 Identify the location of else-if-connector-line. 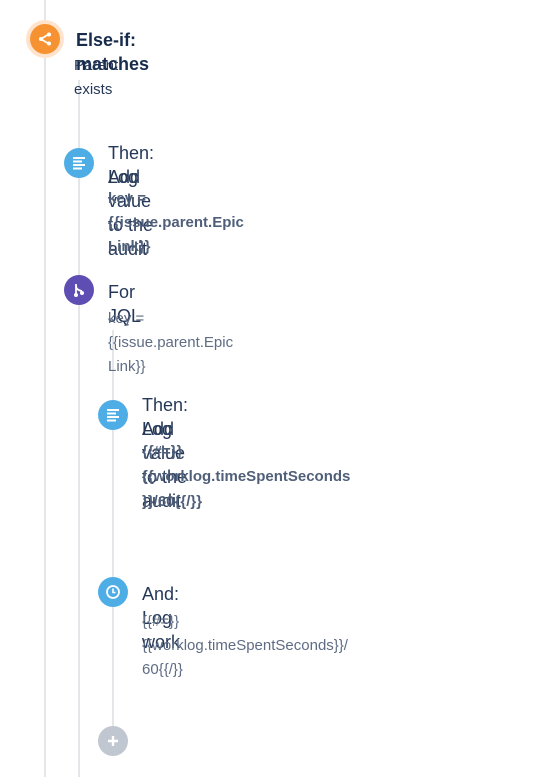
(79, 428).